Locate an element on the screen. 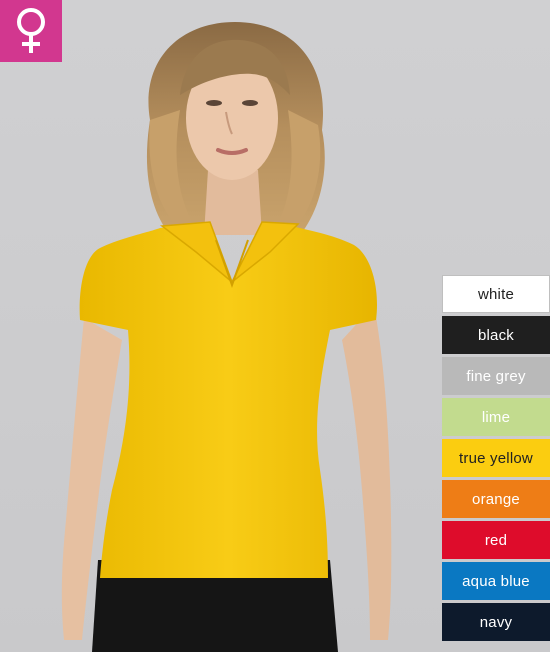 Image resolution: width=550 pixels, height=652 pixels. swatch-label: fine grey is located at coordinates (496, 376).